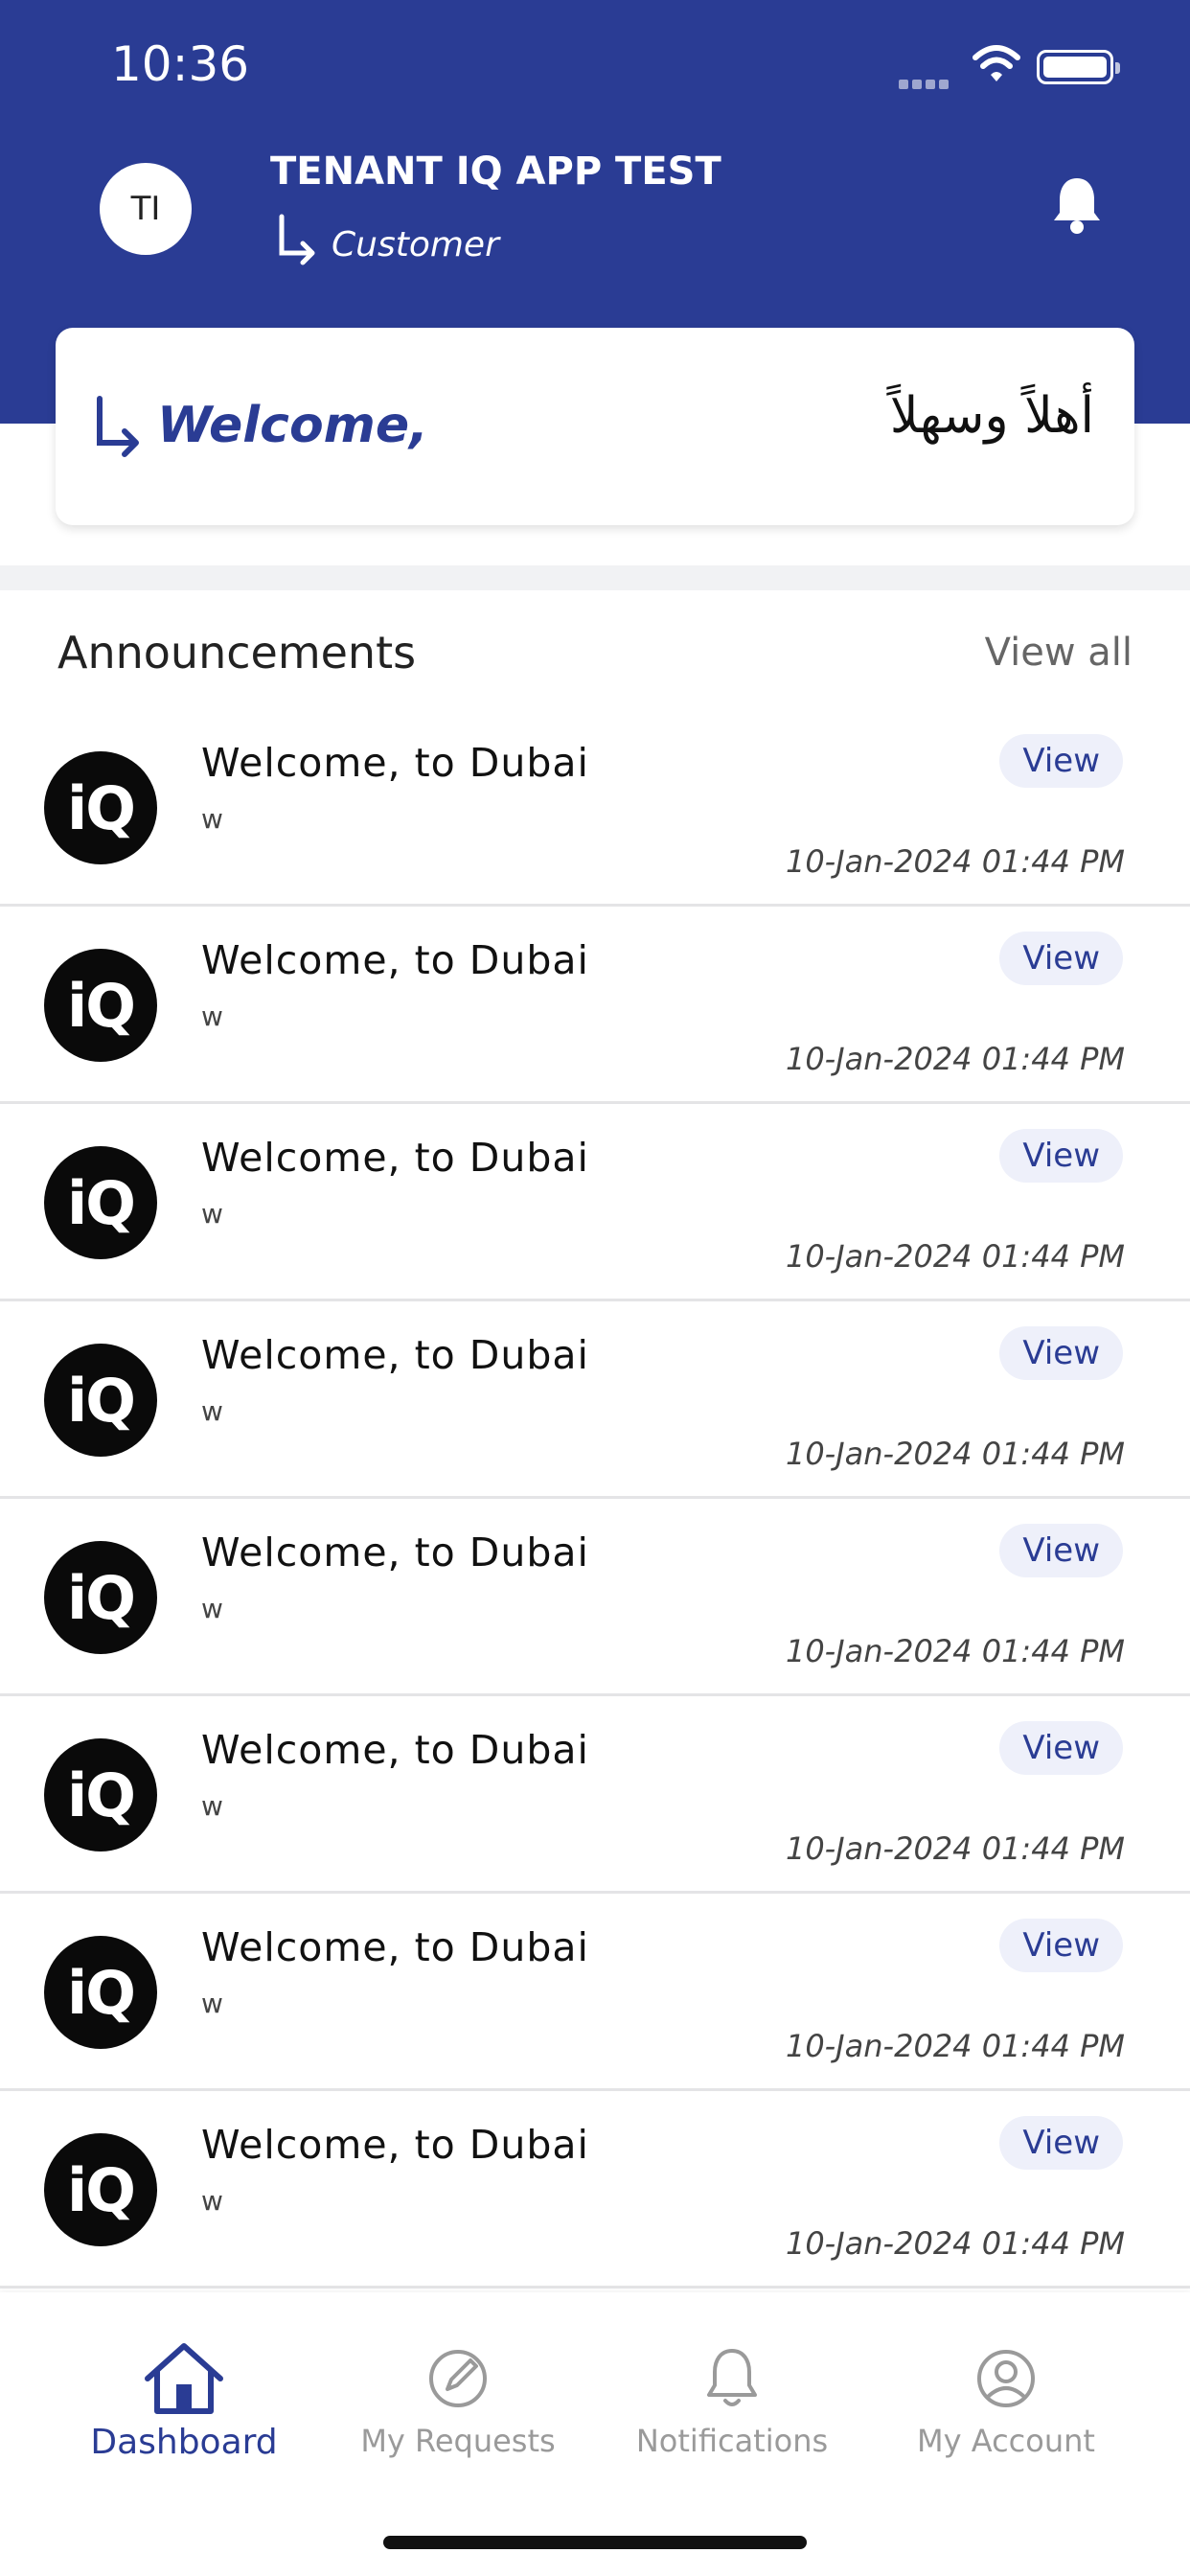  I want to click on status-time: 10:36, so click(181, 64).